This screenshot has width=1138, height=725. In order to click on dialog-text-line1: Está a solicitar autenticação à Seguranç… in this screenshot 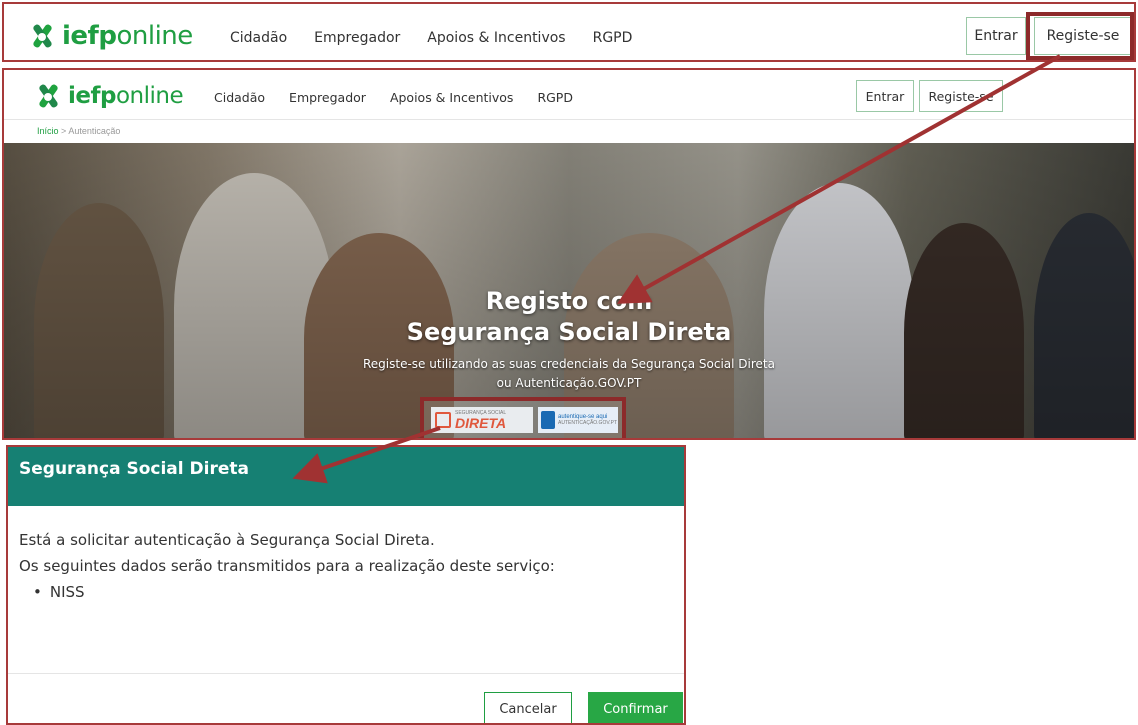, I will do `click(227, 540)`.